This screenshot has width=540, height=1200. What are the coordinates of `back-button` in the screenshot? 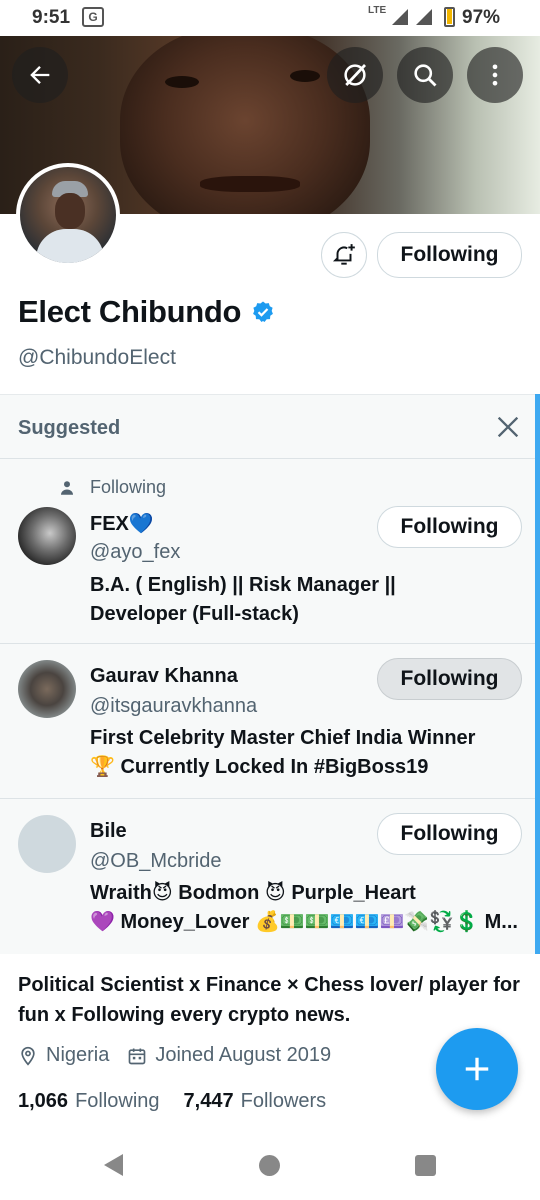 It's located at (40, 75).